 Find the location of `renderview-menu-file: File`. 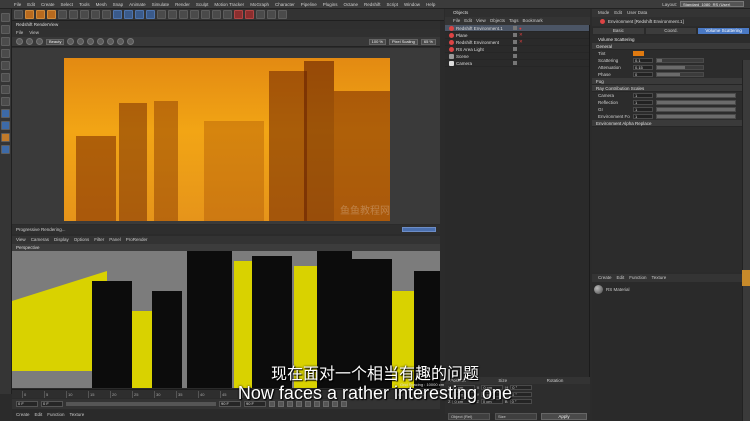

renderview-menu-file: File is located at coordinates (19, 33).